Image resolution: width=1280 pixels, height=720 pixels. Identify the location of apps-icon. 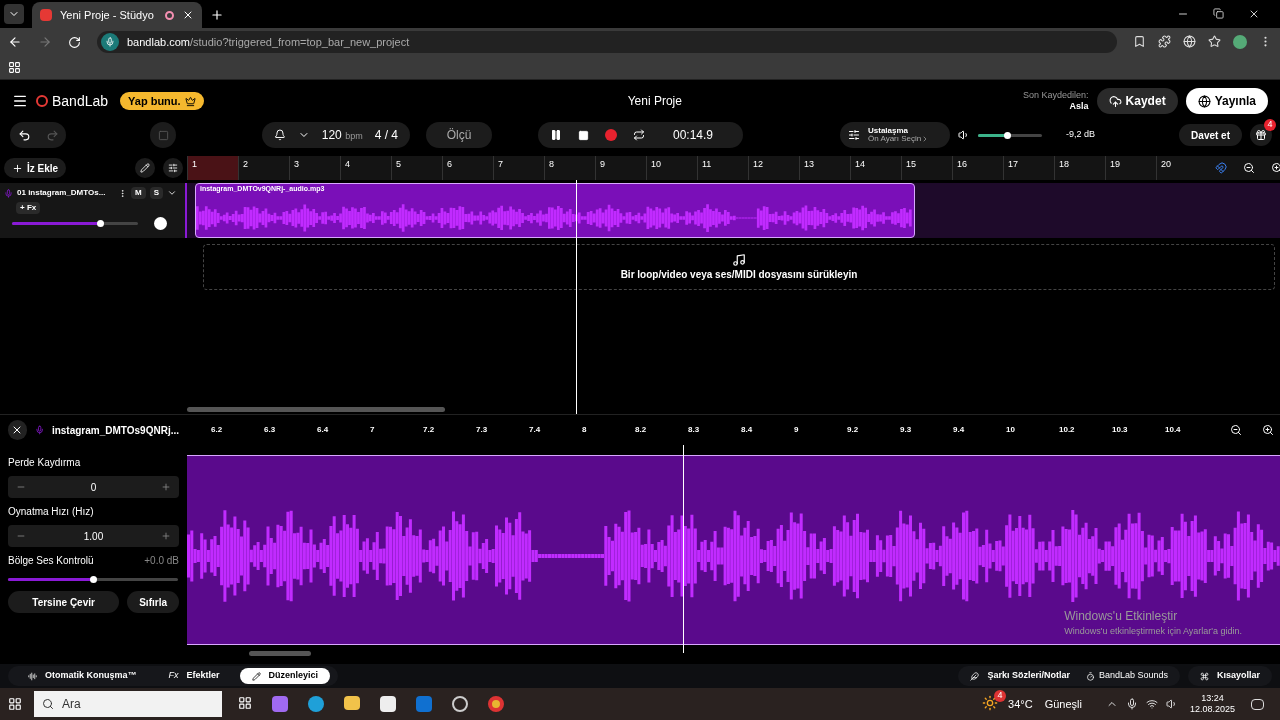
(14, 67).